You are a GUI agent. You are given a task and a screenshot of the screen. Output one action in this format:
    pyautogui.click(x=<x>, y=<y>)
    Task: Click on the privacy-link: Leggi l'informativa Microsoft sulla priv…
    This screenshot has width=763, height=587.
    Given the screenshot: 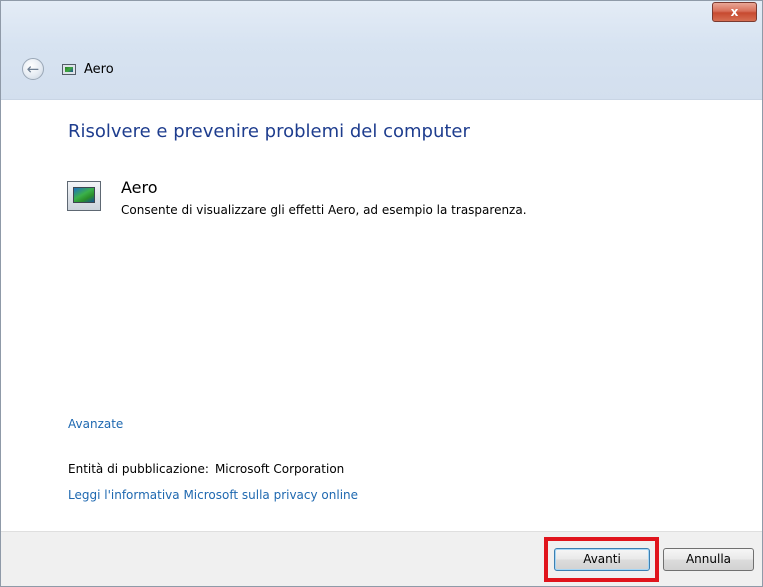 What is the action you would take?
    pyautogui.click(x=213, y=495)
    